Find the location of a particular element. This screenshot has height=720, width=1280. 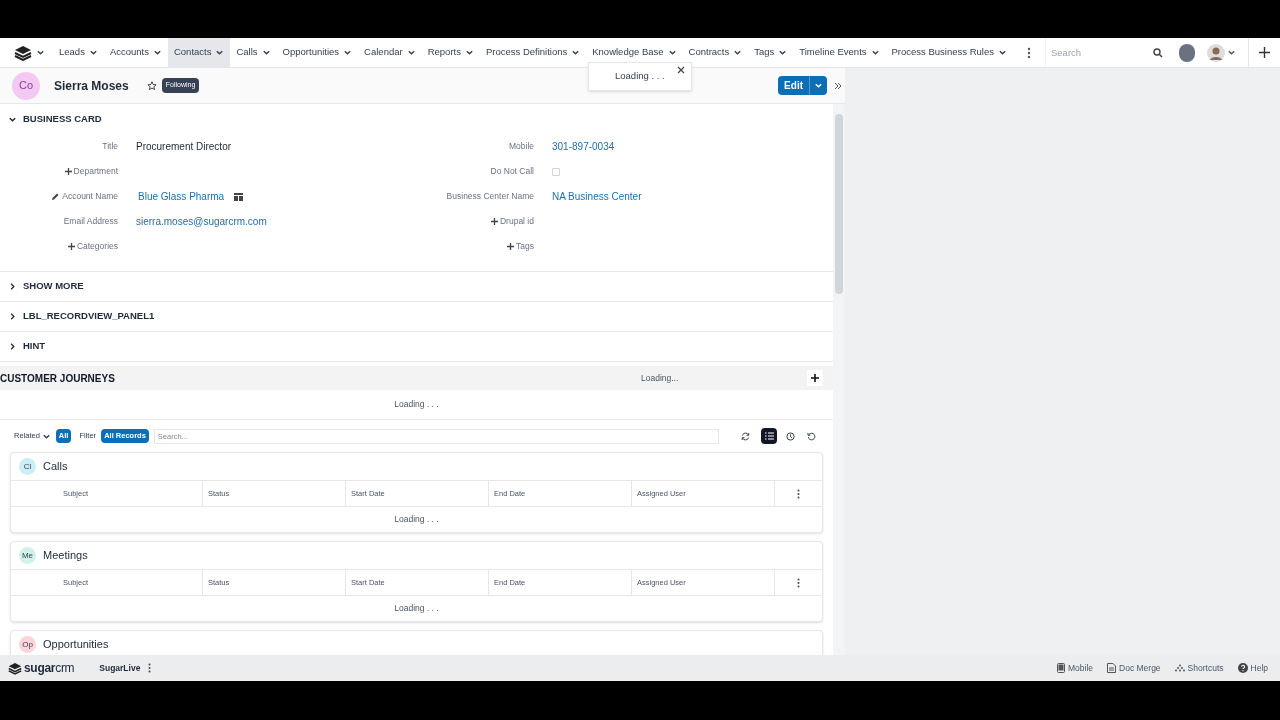

field-label: Email Address is located at coordinates (90, 221).